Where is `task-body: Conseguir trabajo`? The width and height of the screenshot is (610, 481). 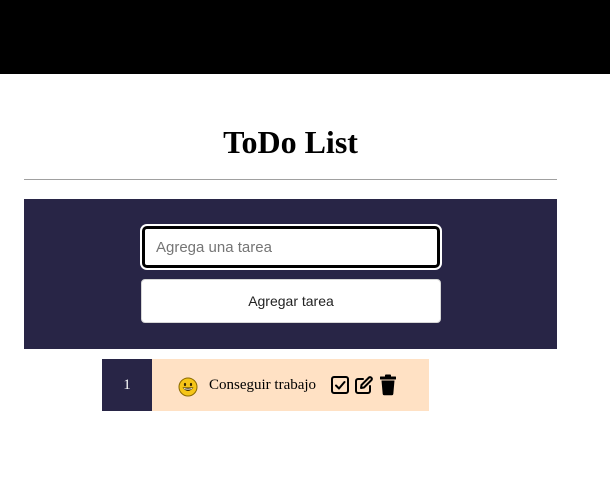
task-body: Conseguir trabajo is located at coordinates (290, 385).